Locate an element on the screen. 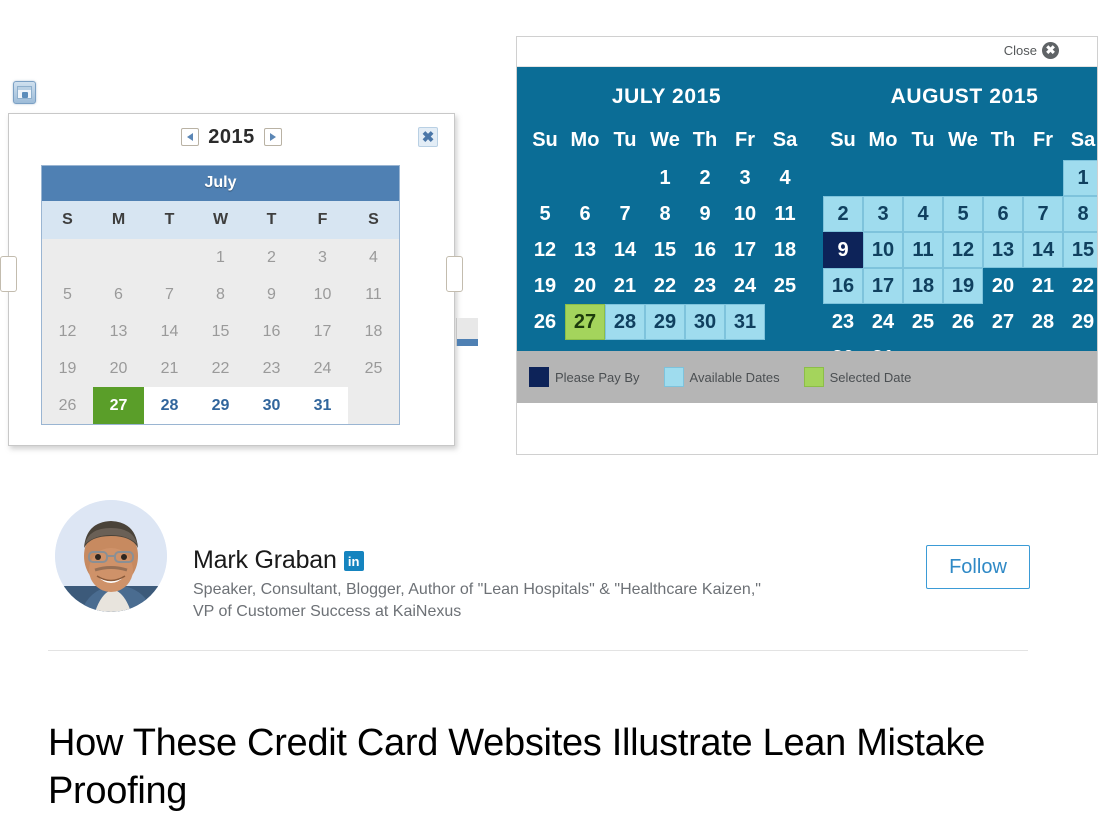 Image resolution: width=1098 pixels, height=815 pixels. day-cell: 13 is located at coordinates (1003, 250).